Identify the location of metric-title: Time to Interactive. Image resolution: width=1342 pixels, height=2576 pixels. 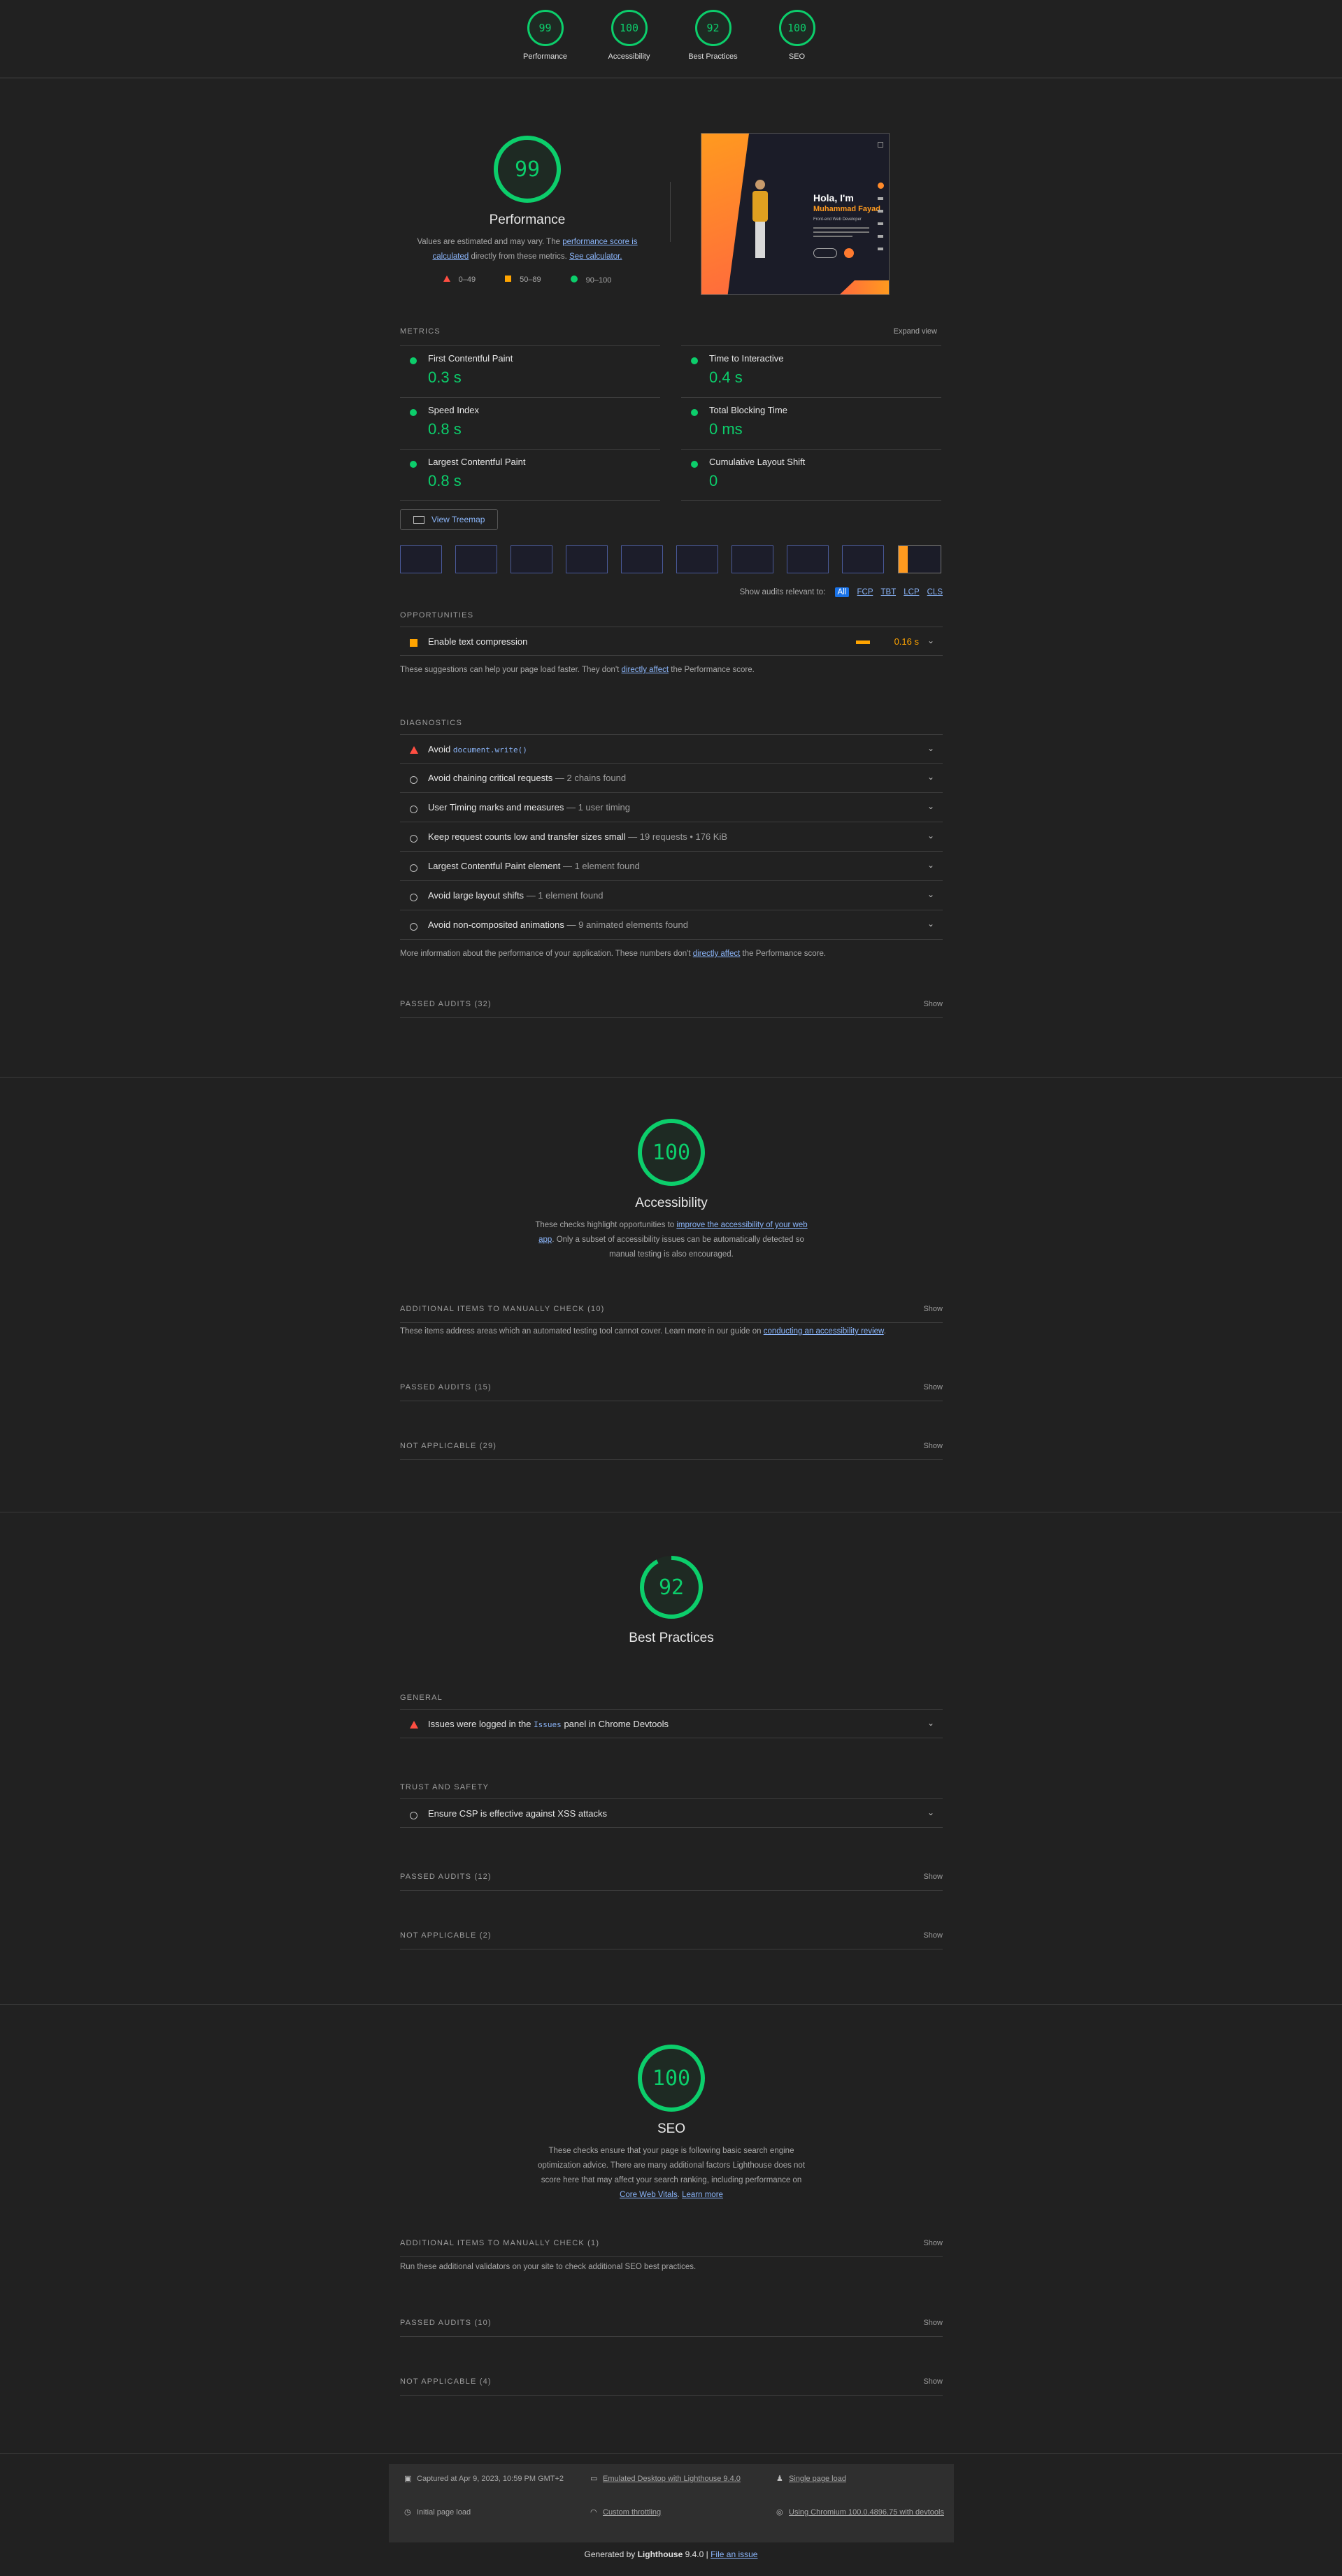
(746, 358).